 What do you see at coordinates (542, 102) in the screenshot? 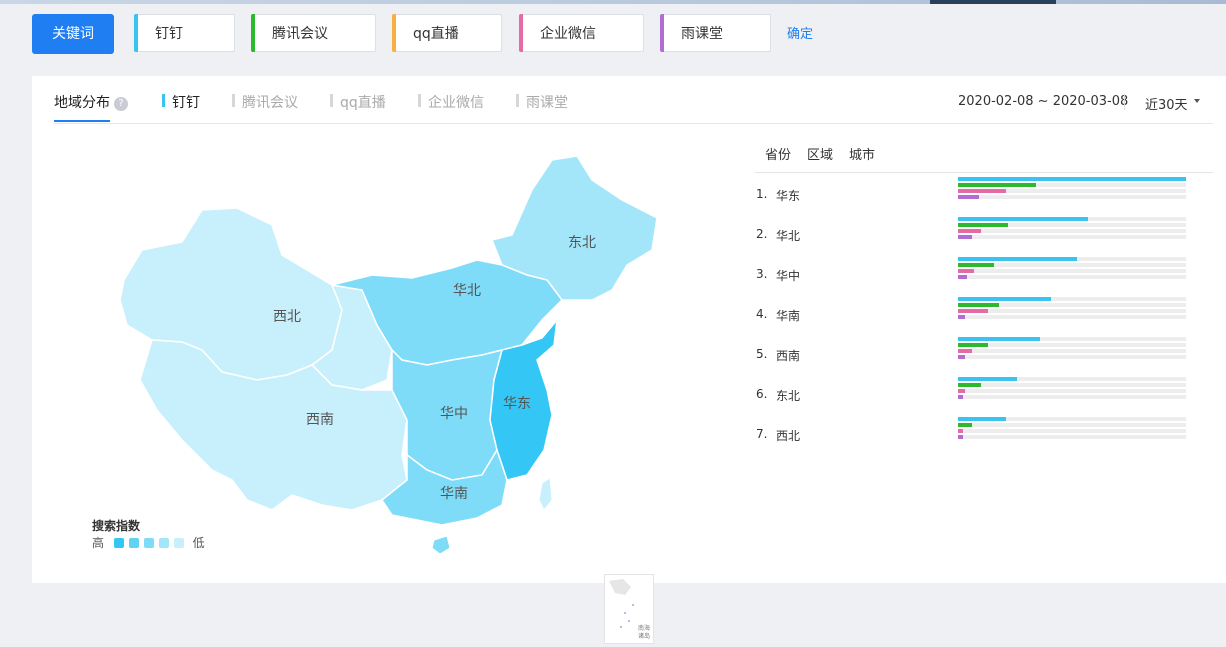
I see `series-tab-rain-classroom: 雨课堂` at bounding box center [542, 102].